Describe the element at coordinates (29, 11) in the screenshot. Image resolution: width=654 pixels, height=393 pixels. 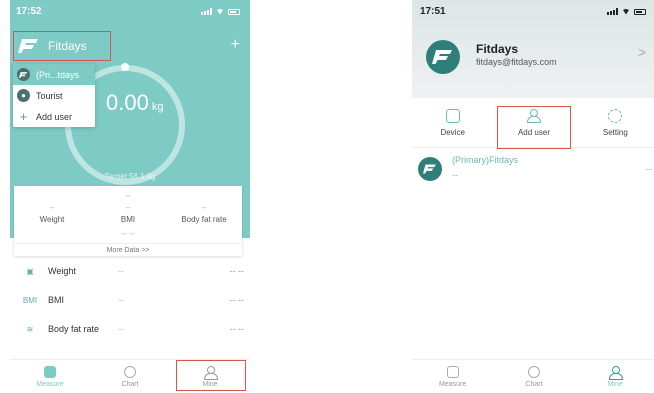
I see `status-time: 17:52` at that location.